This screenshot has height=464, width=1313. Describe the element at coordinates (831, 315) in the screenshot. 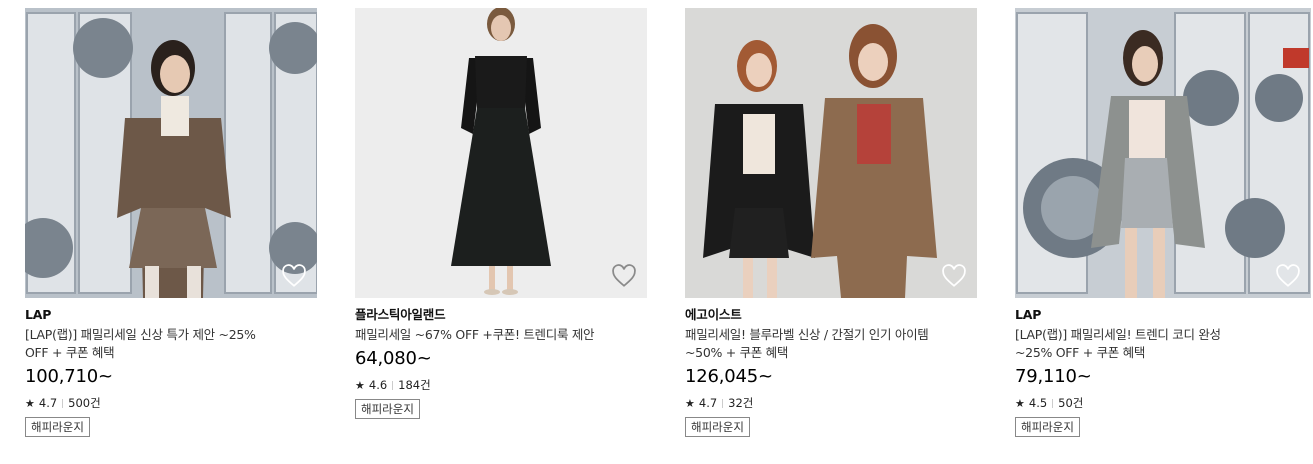

I see `brand-name: 에고이스트` at that location.